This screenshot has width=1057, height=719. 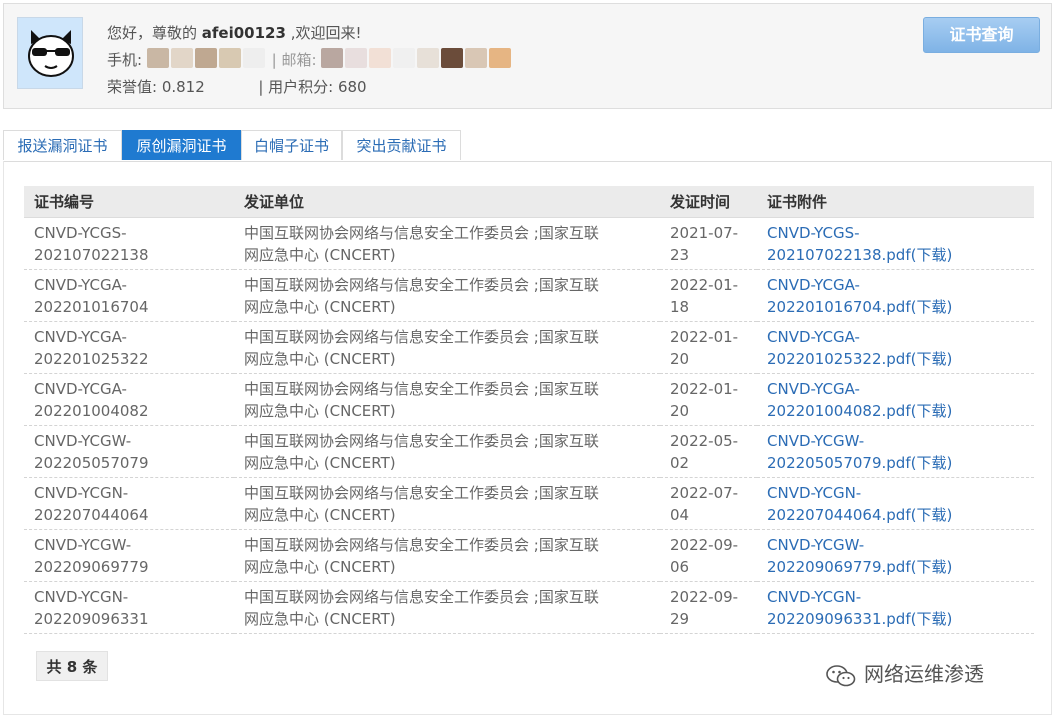 What do you see at coordinates (294, 60) in the screenshot?
I see `email-label: | 邮箱:` at bounding box center [294, 60].